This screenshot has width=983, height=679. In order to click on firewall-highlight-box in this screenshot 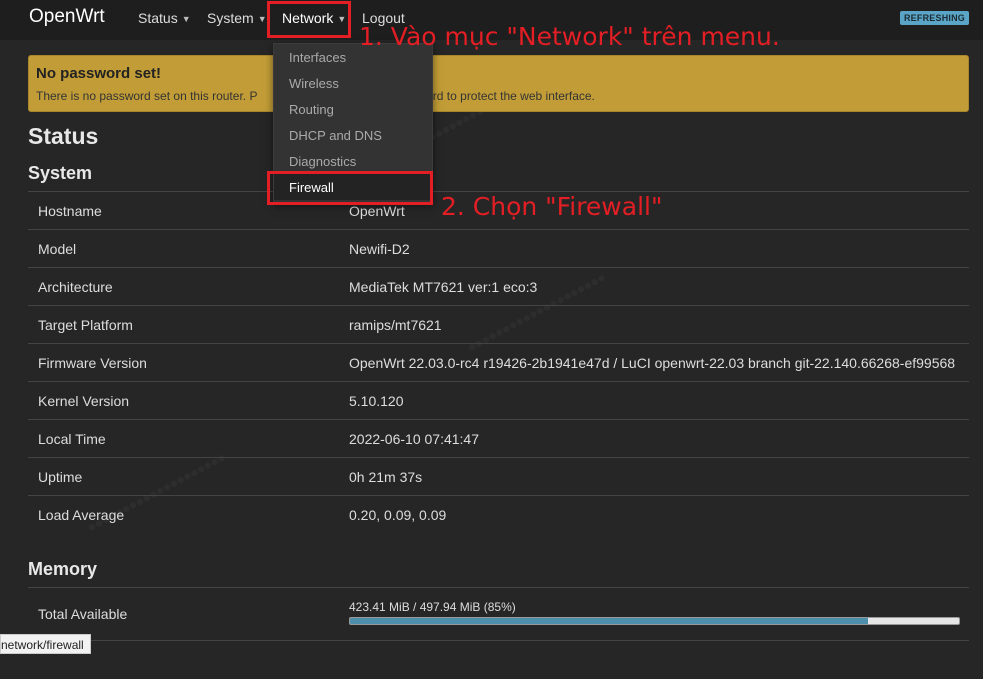, I will do `click(350, 188)`.